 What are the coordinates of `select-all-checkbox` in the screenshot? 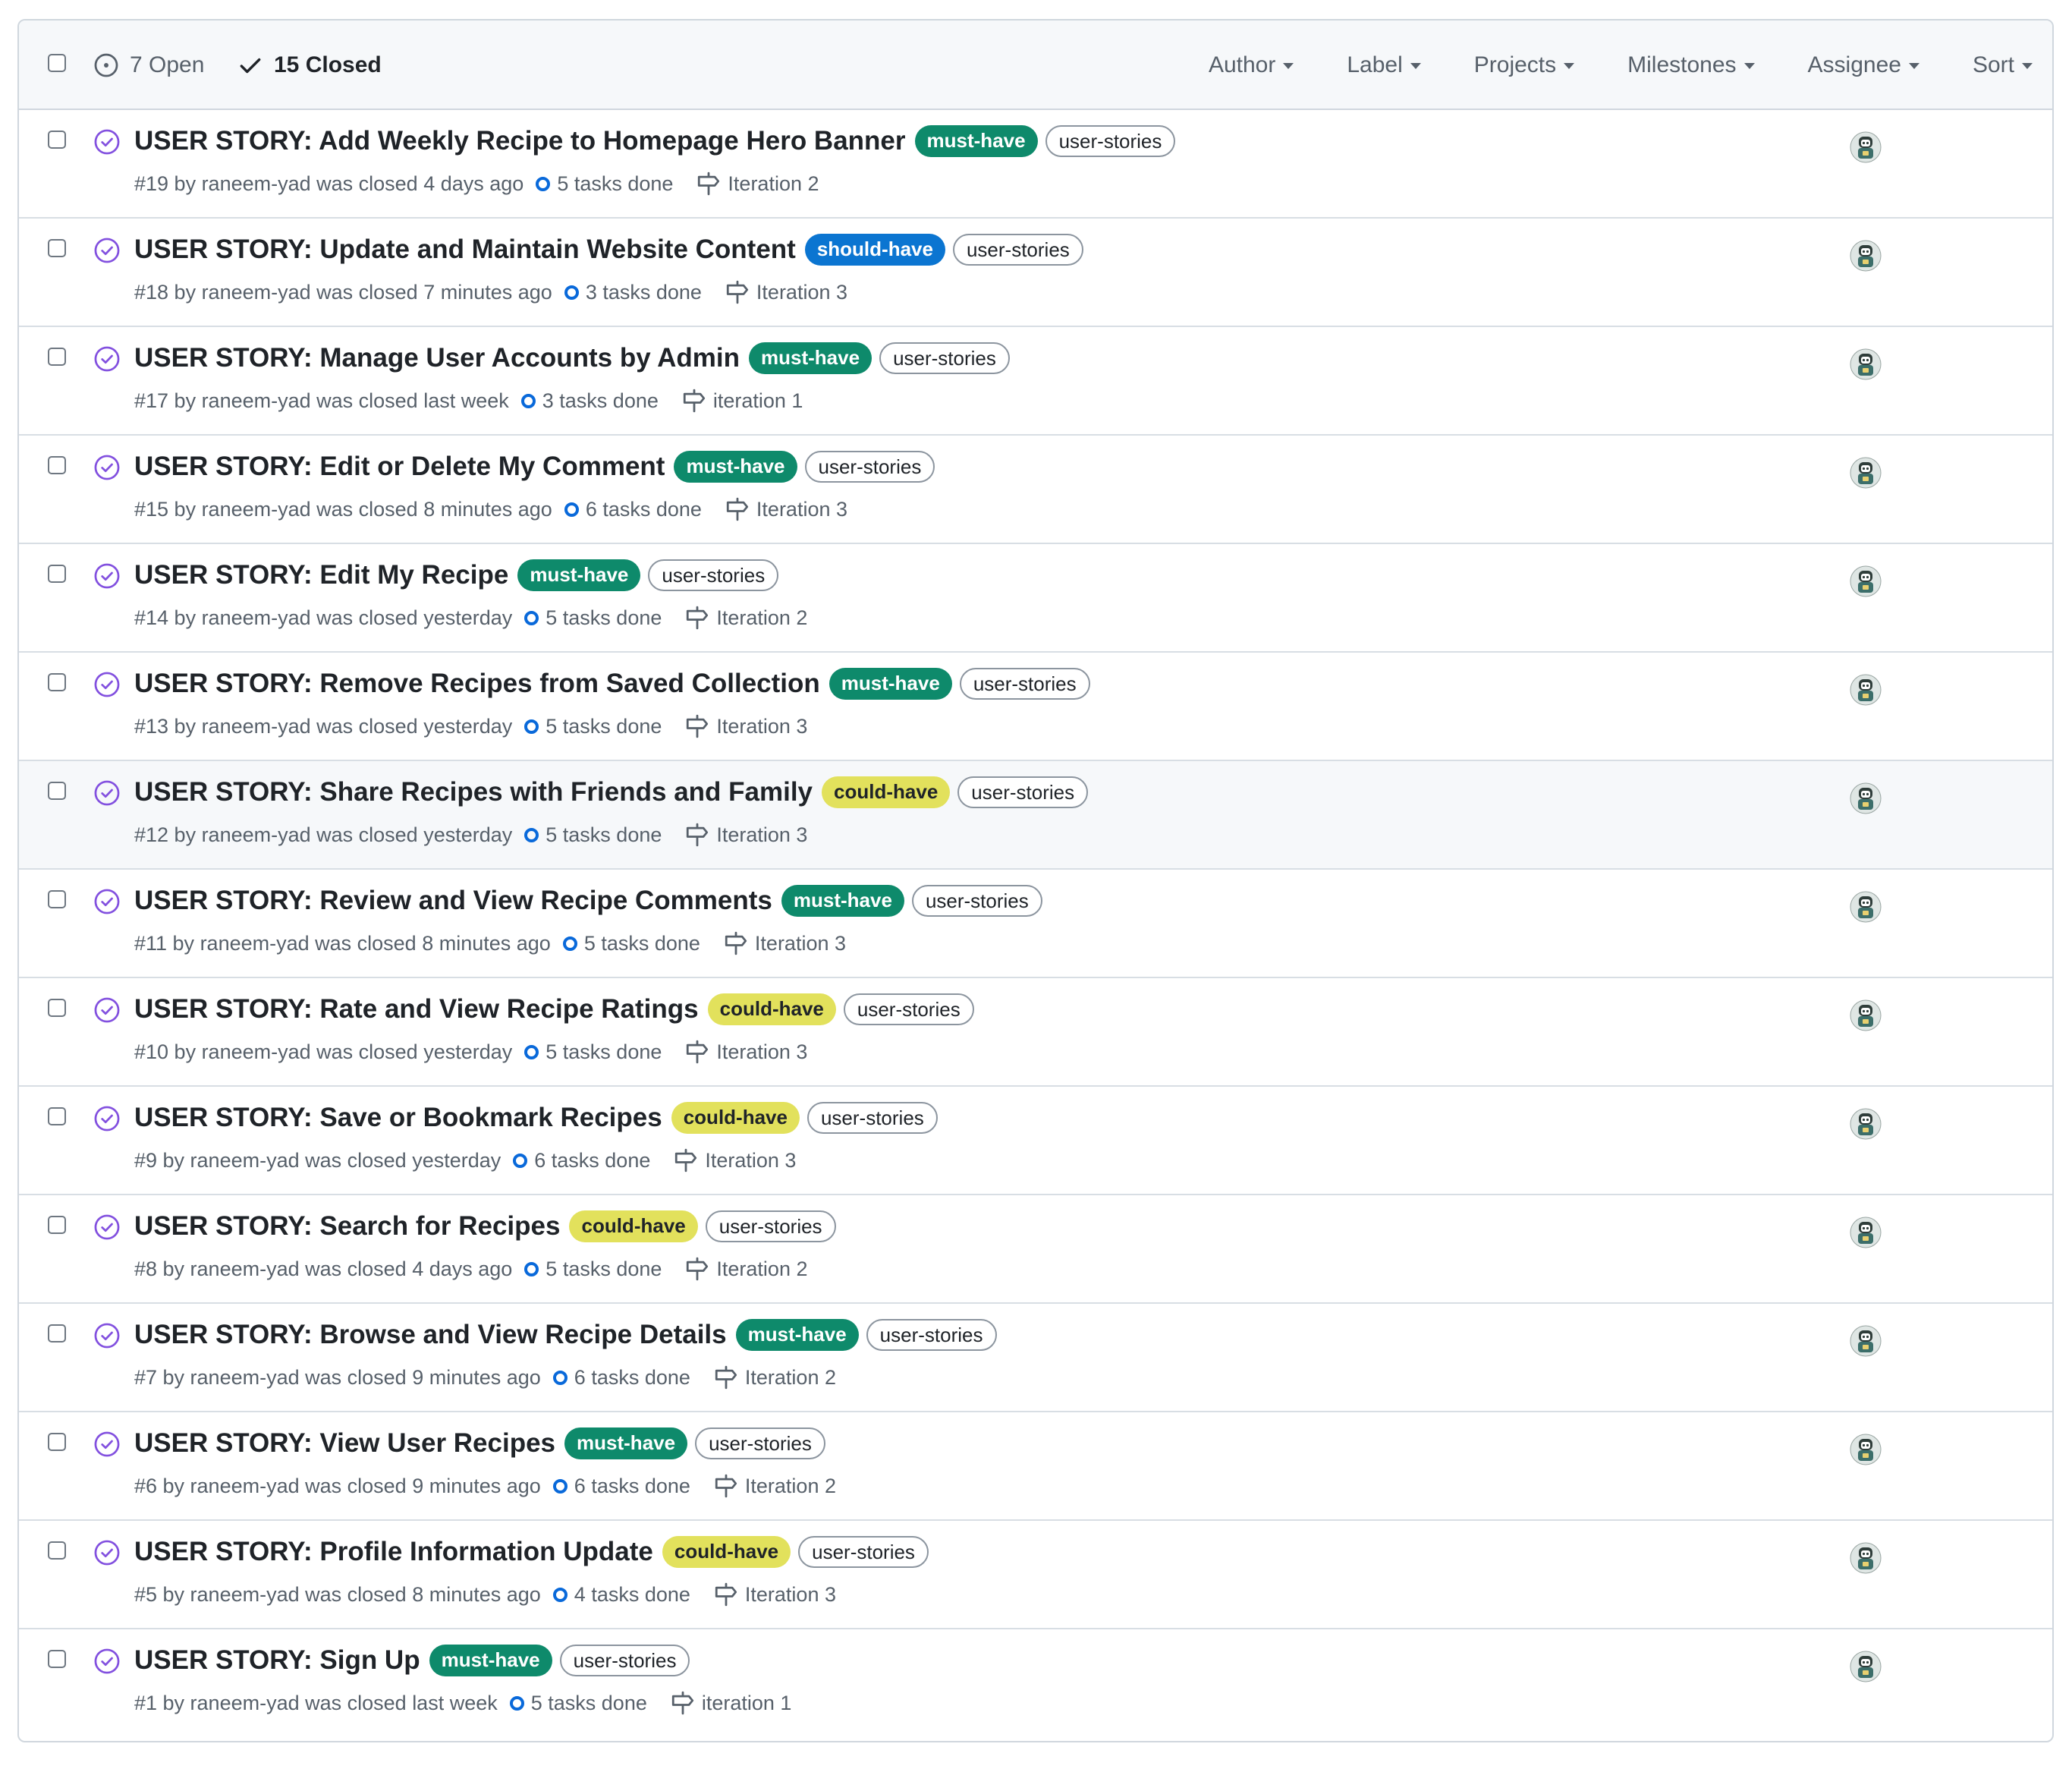 It's located at (57, 63).